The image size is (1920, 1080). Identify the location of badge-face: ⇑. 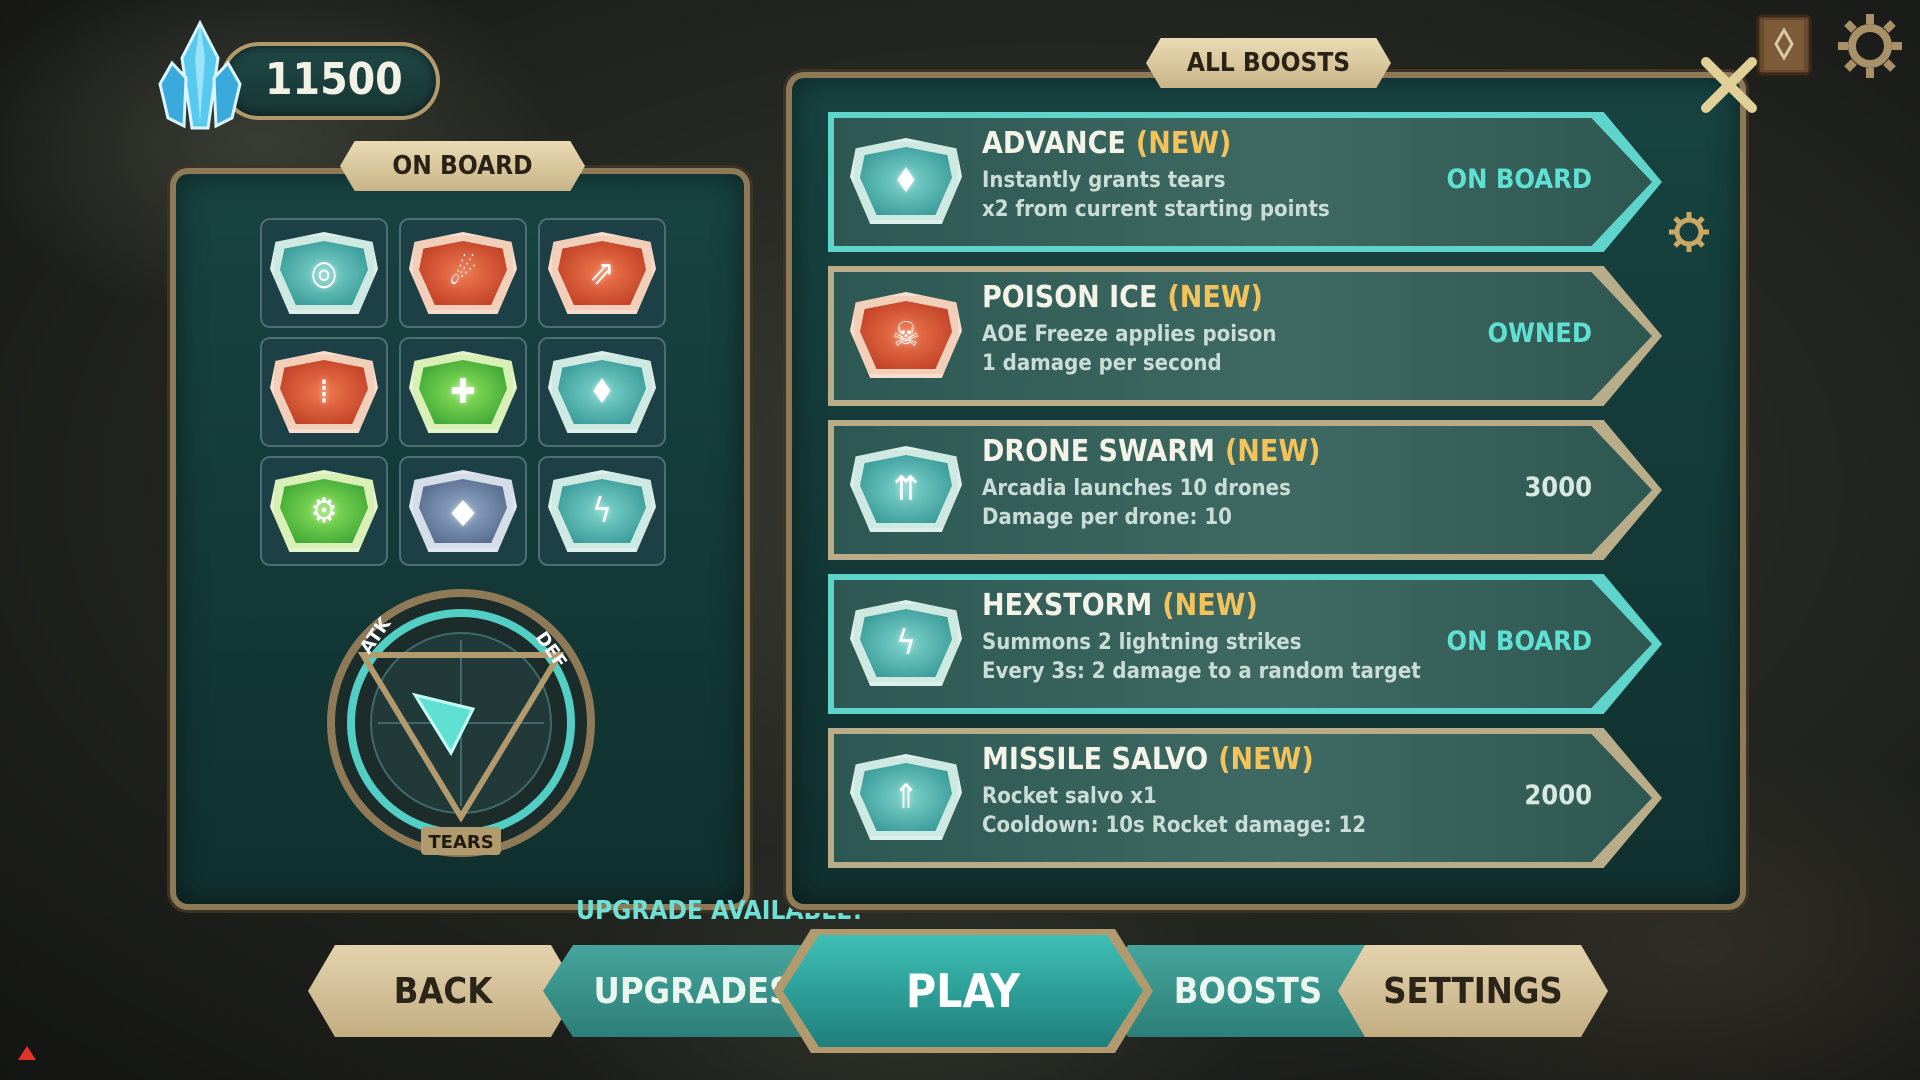
(906, 797).